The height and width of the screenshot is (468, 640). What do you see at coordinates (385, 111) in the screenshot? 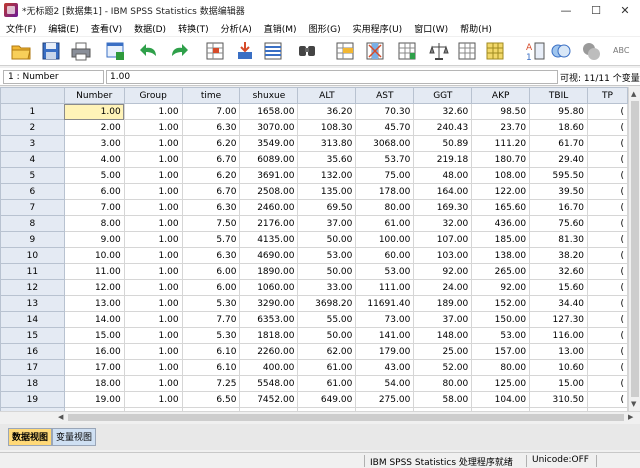
I see `cell-ast: 70.30` at bounding box center [385, 111].